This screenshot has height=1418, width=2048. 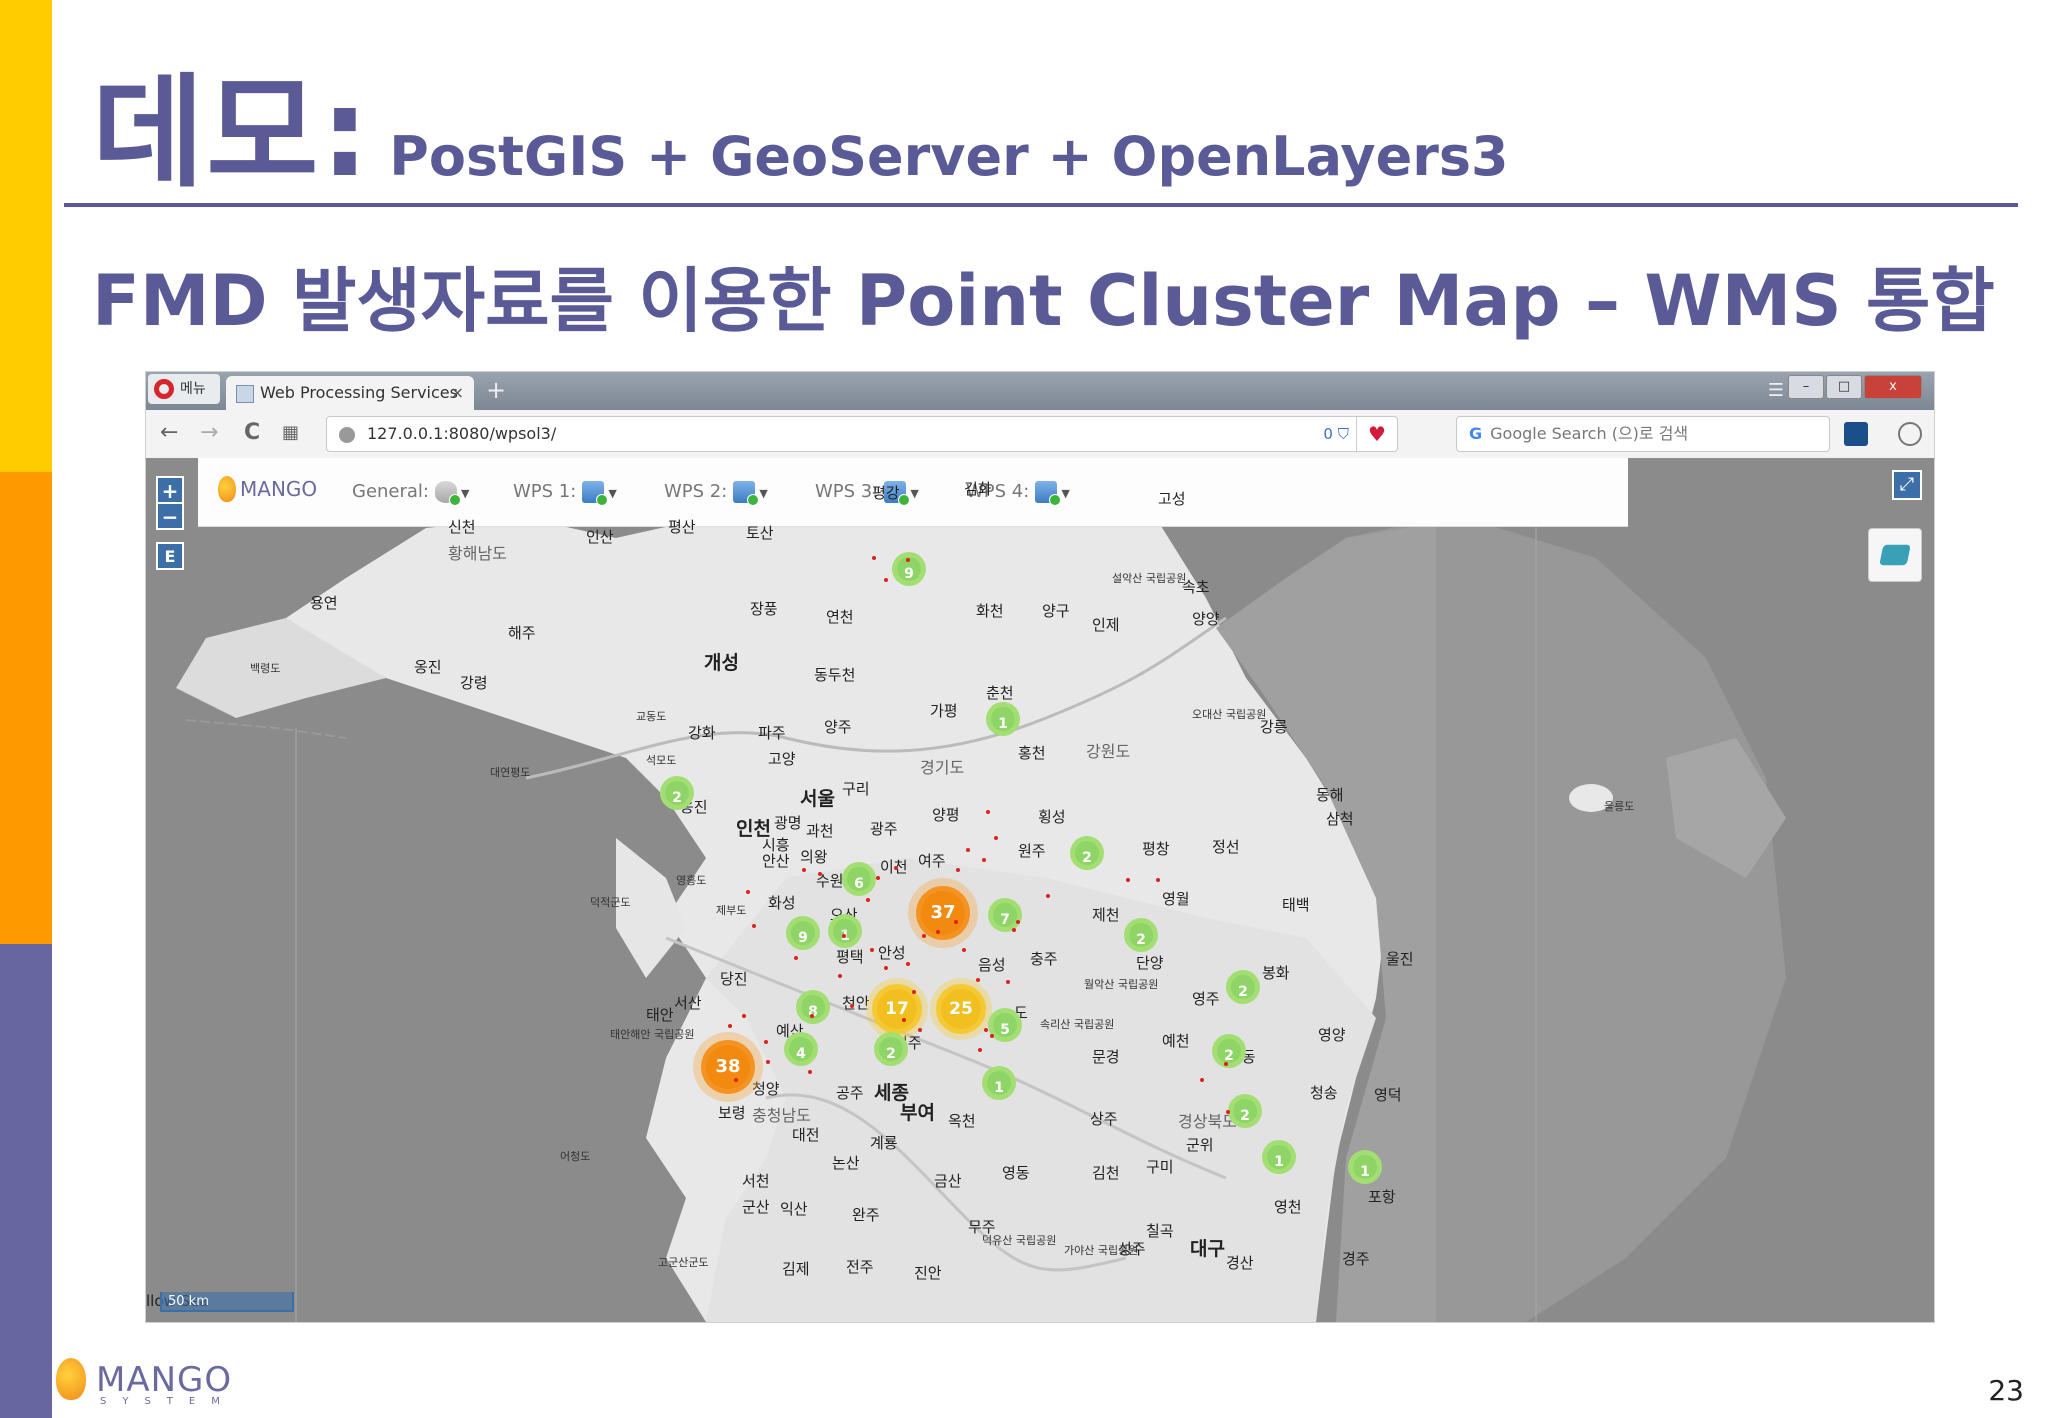 What do you see at coordinates (252, 432) in the screenshot?
I see `reload-button: C` at bounding box center [252, 432].